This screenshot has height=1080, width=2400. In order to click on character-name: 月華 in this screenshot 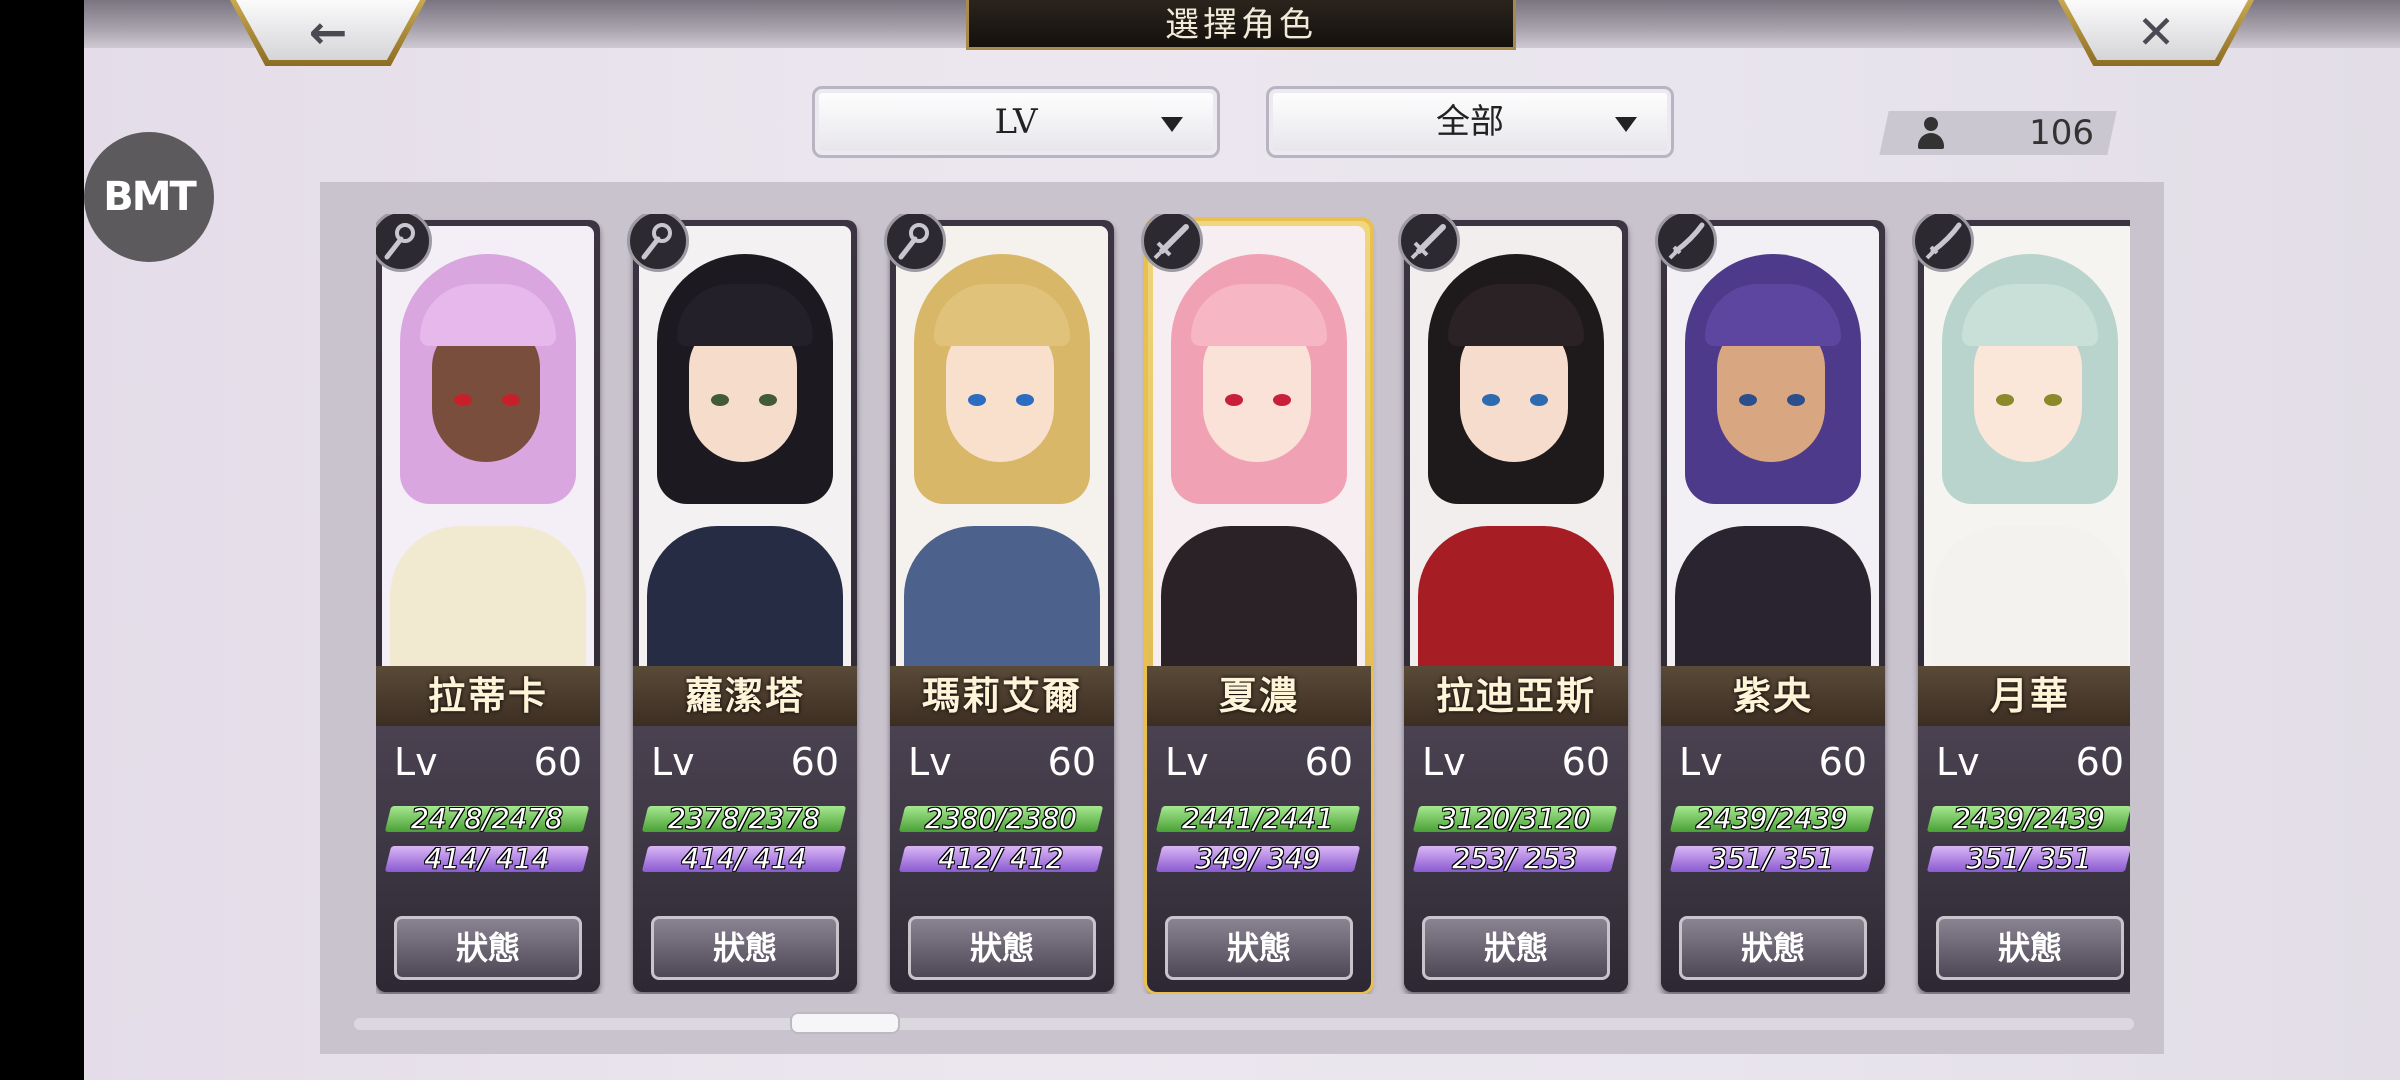, I will do `click(2024, 696)`.